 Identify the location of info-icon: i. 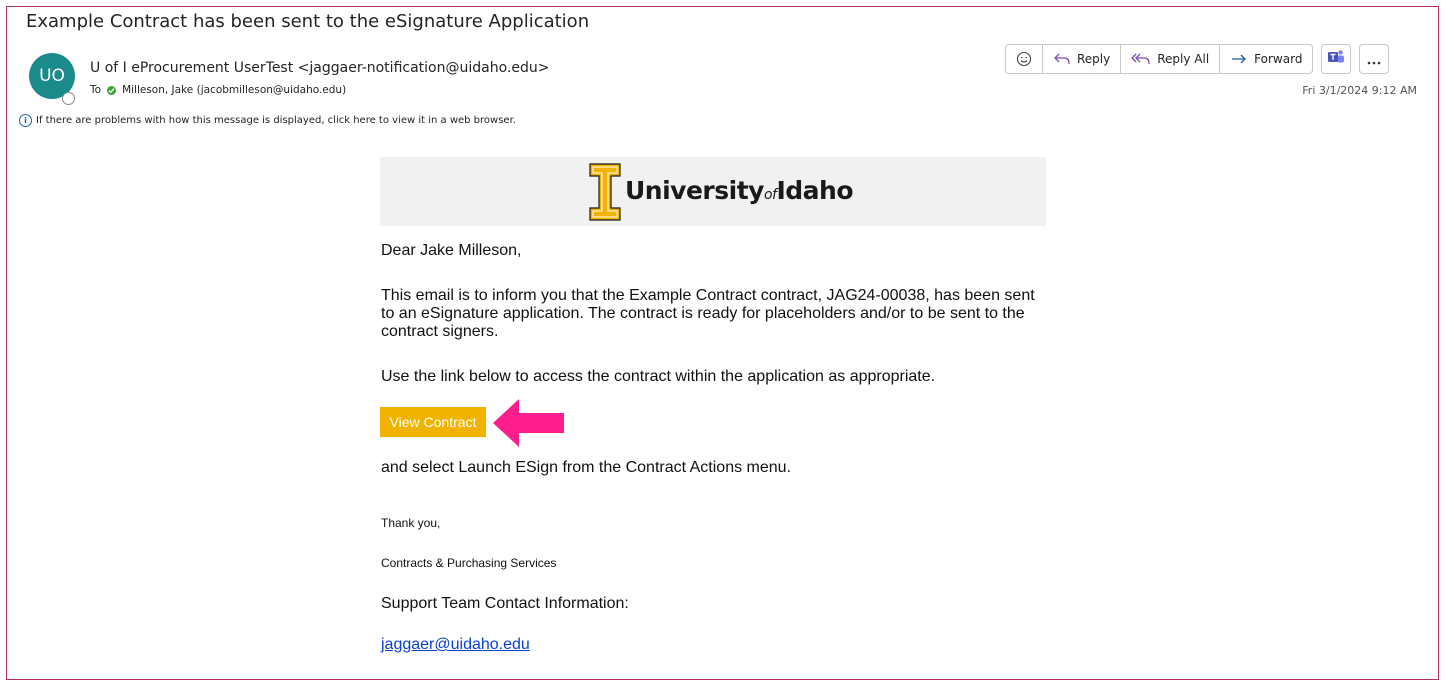
(25, 120).